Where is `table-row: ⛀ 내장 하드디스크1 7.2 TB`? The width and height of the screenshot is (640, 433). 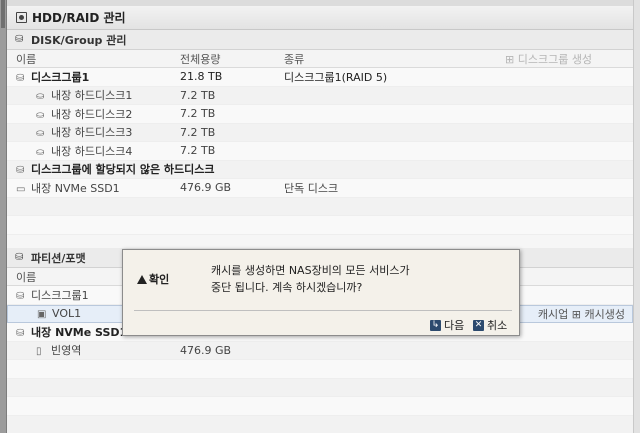
table-row: ⛀ 내장 하드디스크1 7.2 TB is located at coordinates (320, 95).